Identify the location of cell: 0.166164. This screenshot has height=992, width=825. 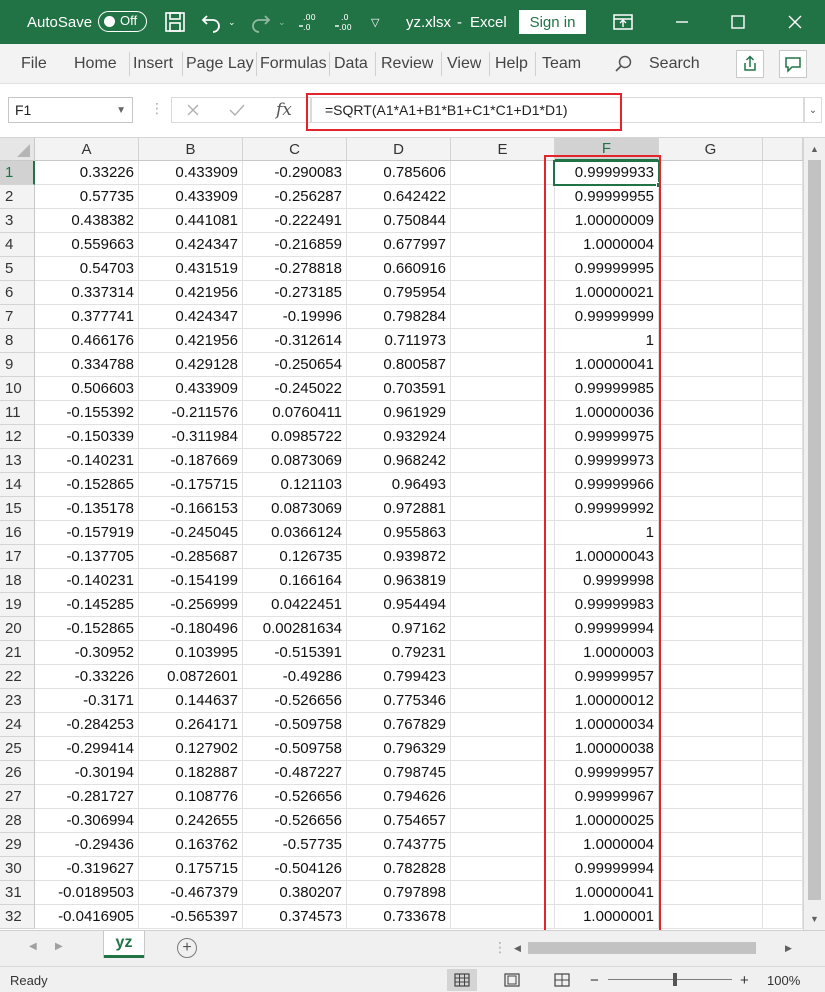
(295, 581).